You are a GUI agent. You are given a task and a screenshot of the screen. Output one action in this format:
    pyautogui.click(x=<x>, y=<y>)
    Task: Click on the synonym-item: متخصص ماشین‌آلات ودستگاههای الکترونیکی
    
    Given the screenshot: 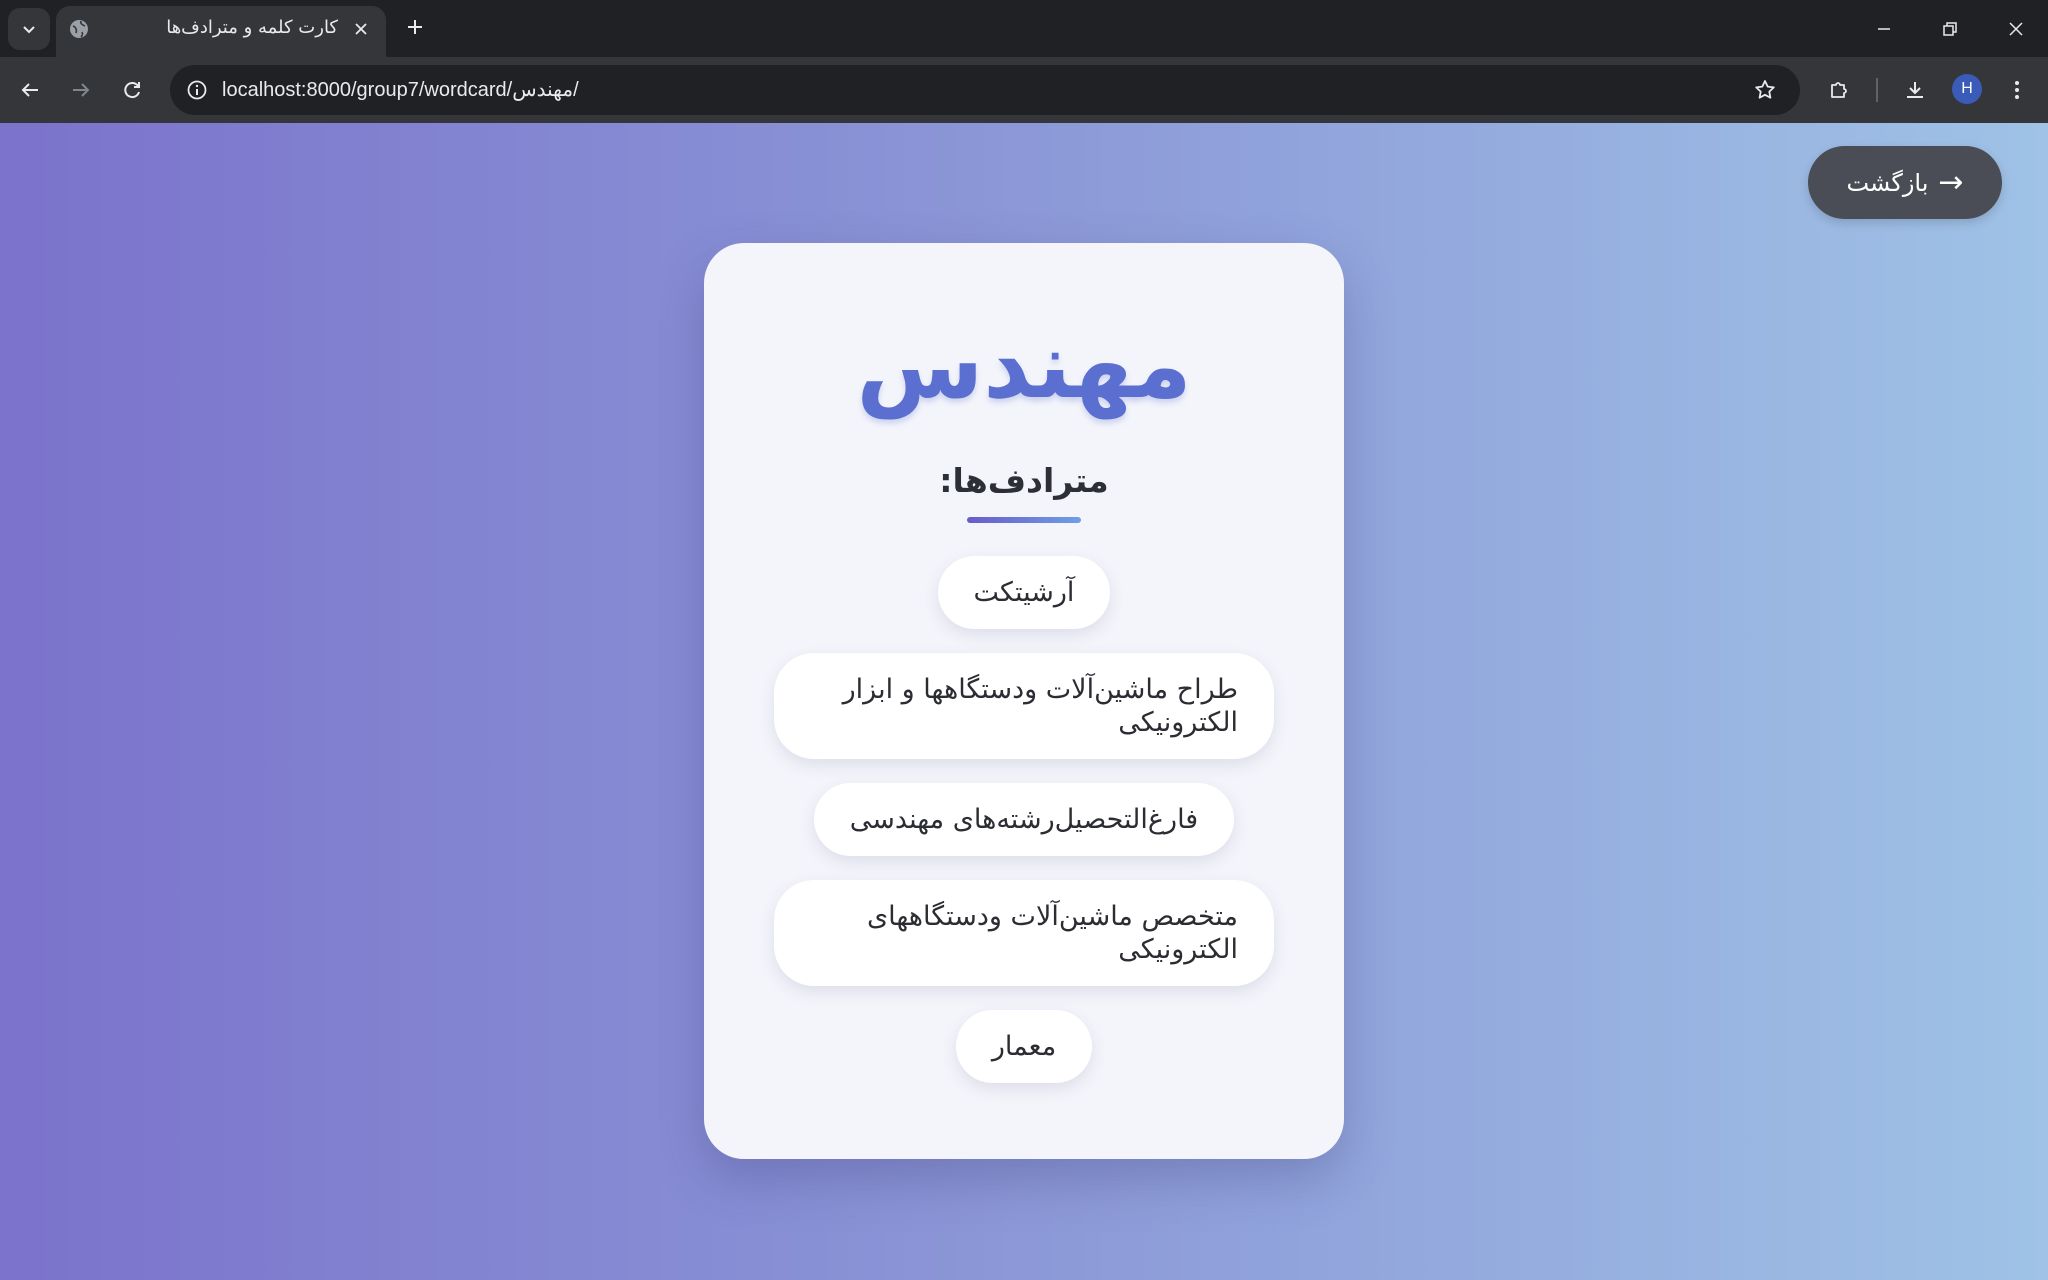 What is the action you would take?
    pyautogui.click(x=1024, y=933)
    